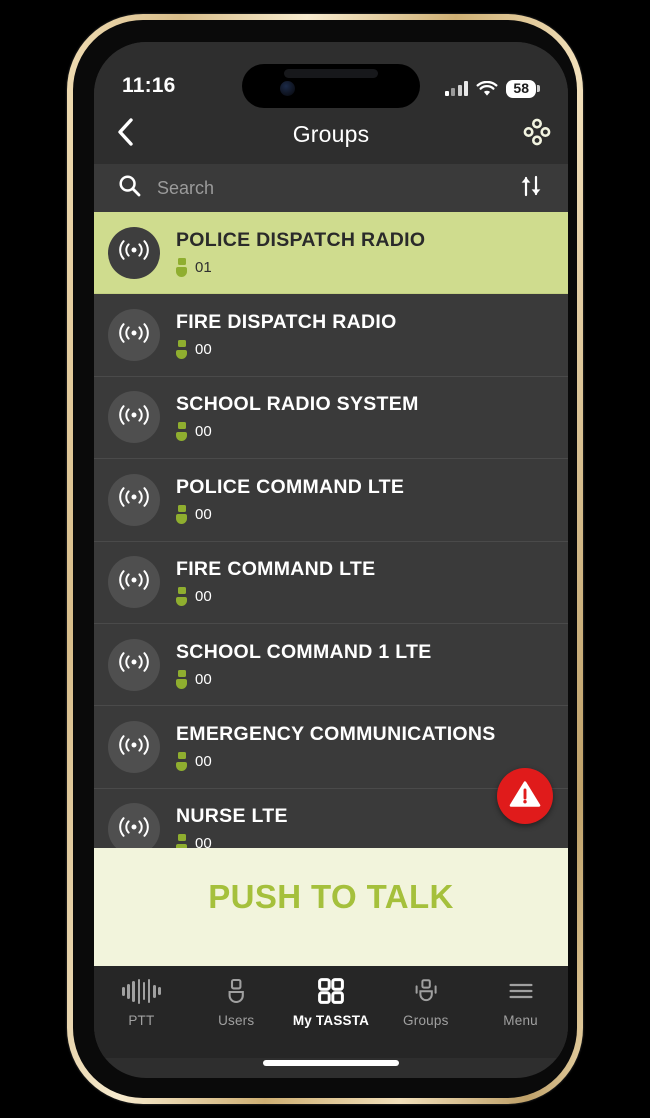  I want to click on hamburger-menu-icon, so click(521, 991).